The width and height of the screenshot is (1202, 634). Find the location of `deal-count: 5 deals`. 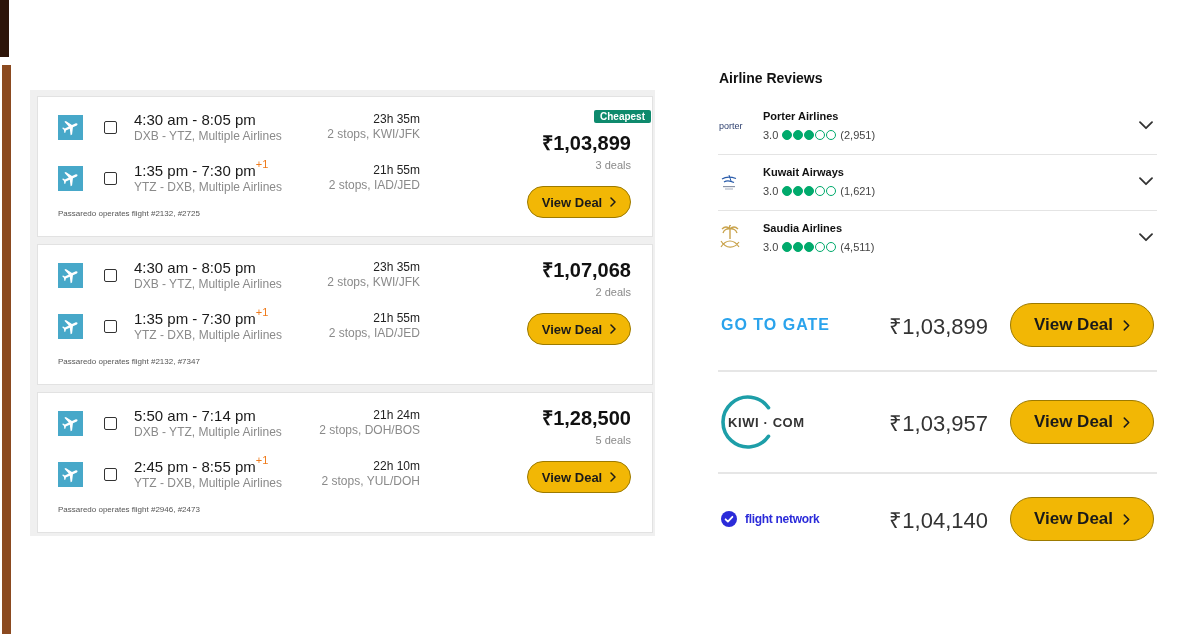

deal-count: 5 deals is located at coordinates (613, 440).